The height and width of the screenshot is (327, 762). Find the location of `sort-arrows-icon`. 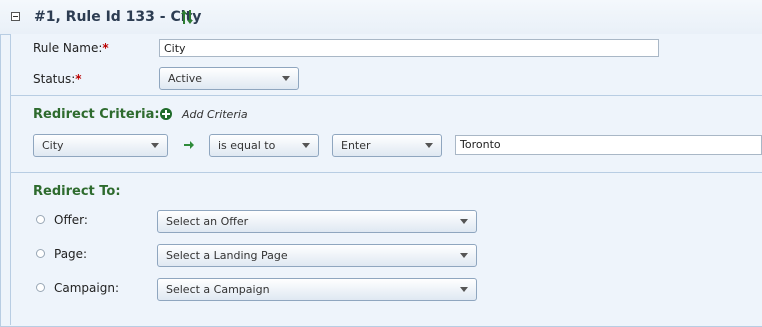

sort-arrows-icon is located at coordinates (187, 17).